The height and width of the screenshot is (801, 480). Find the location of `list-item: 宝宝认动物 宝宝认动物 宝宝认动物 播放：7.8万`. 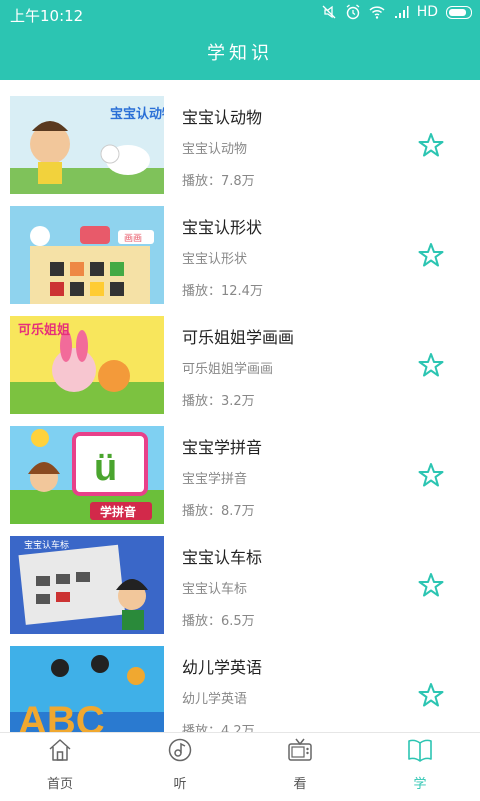

list-item: 宝宝认动物 宝宝认动物 宝宝认动物 播放：7.8万 is located at coordinates (240, 137).